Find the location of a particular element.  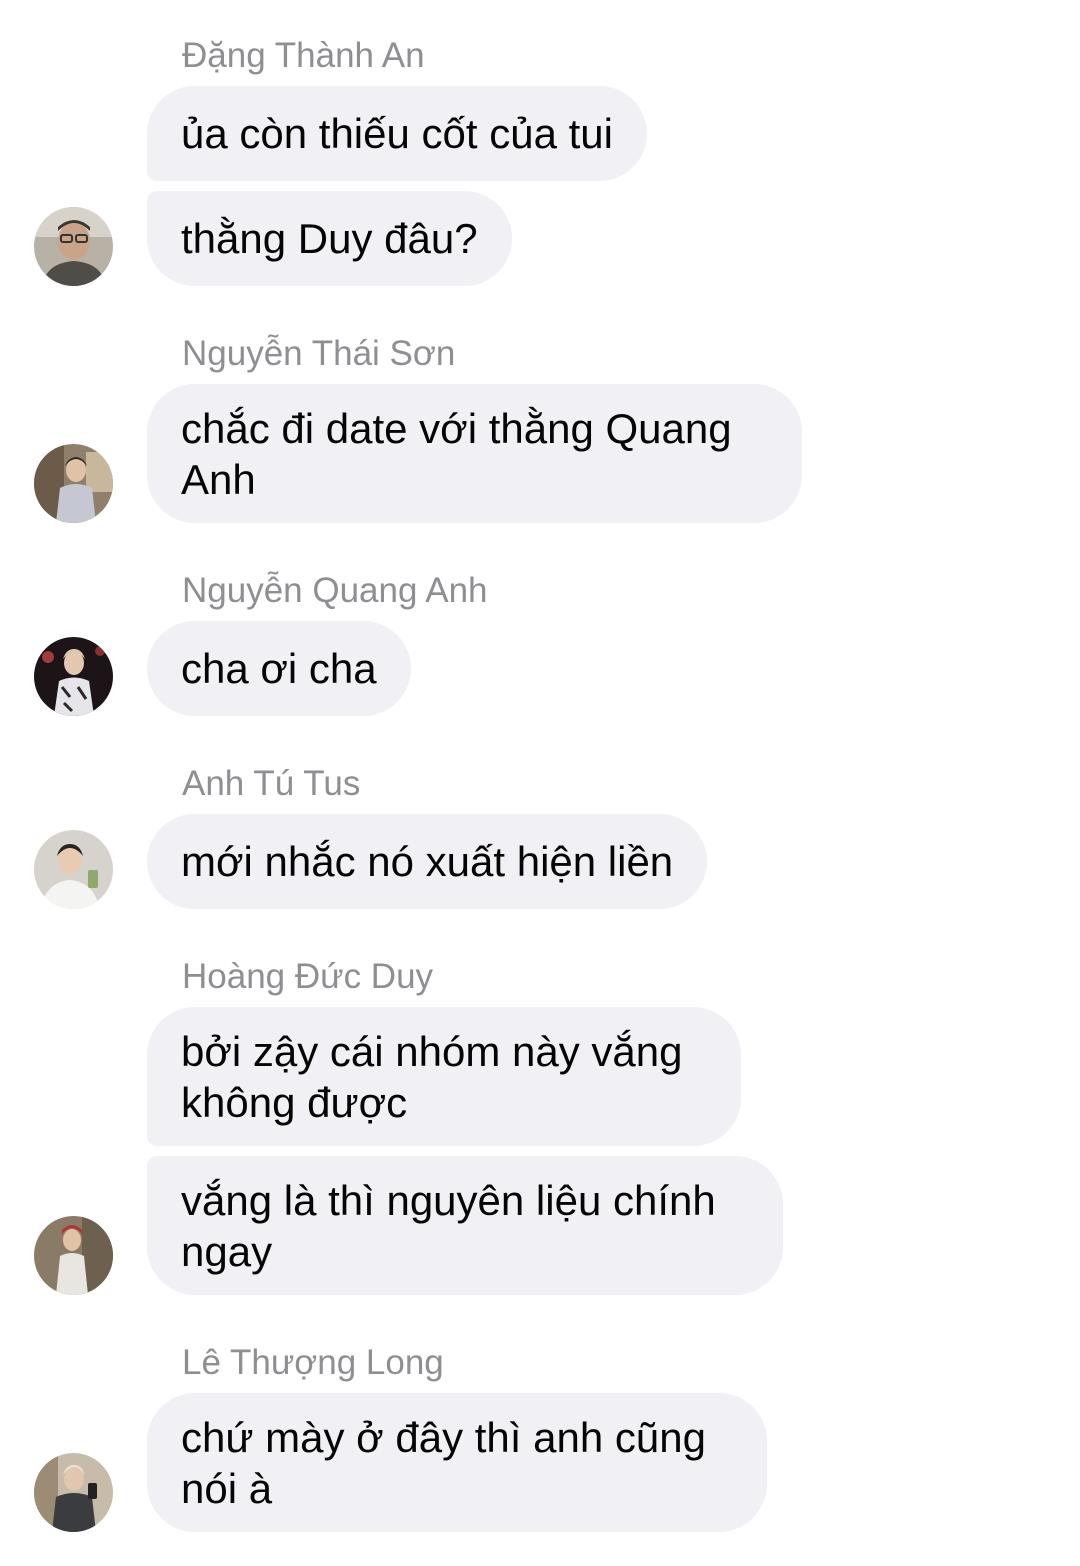

sender-name: Nguyễn Quang Anh is located at coordinates (335, 590).